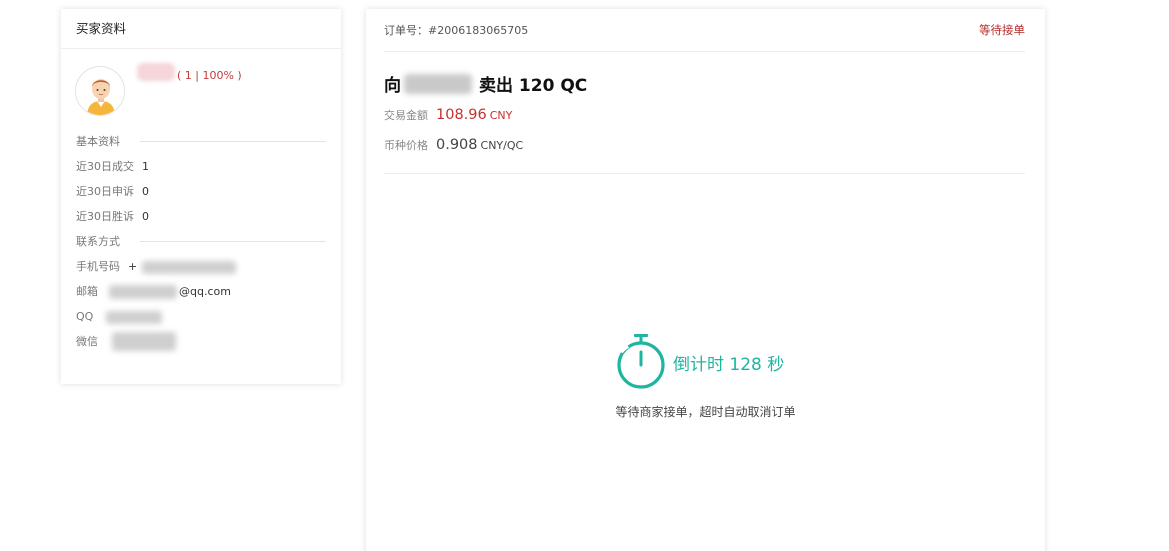 This screenshot has height=551, width=1169. What do you see at coordinates (87, 341) in the screenshot?
I see `wechat-label: 微信` at bounding box center [87, 341].